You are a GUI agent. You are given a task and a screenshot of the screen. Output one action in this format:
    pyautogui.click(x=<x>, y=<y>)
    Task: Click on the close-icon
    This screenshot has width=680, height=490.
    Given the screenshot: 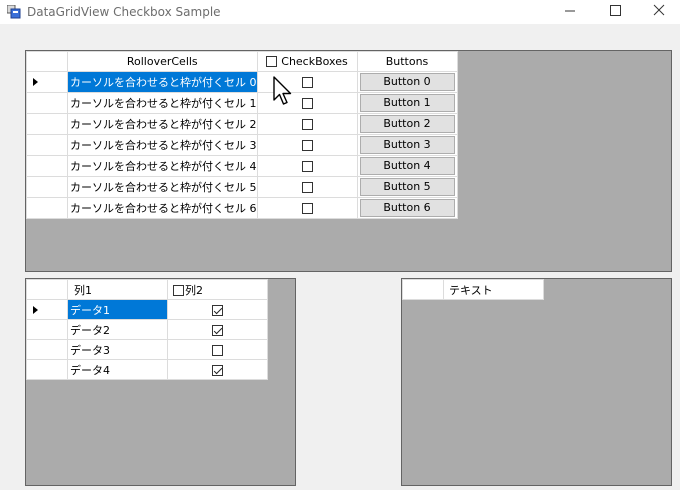 What is the action you would take?
    pyautogui.click(x=659, y=10)
    